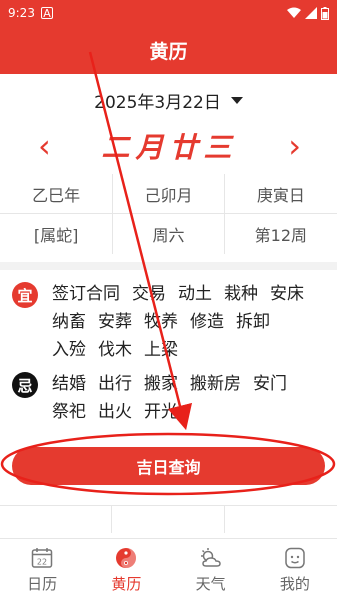 The image size is (337, 600). What do you see at coordinates (56, 194) in the screenshot?
I see `year-ganzhi: 乙巳年` at bounding box center [56, 194].